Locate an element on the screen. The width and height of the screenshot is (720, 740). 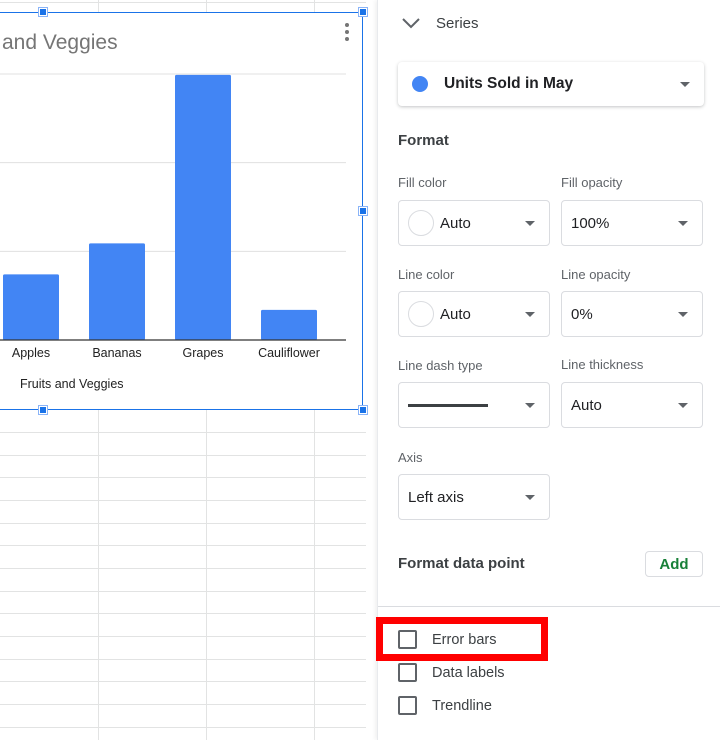
series-color-dot is located at coordinates (420, 84).